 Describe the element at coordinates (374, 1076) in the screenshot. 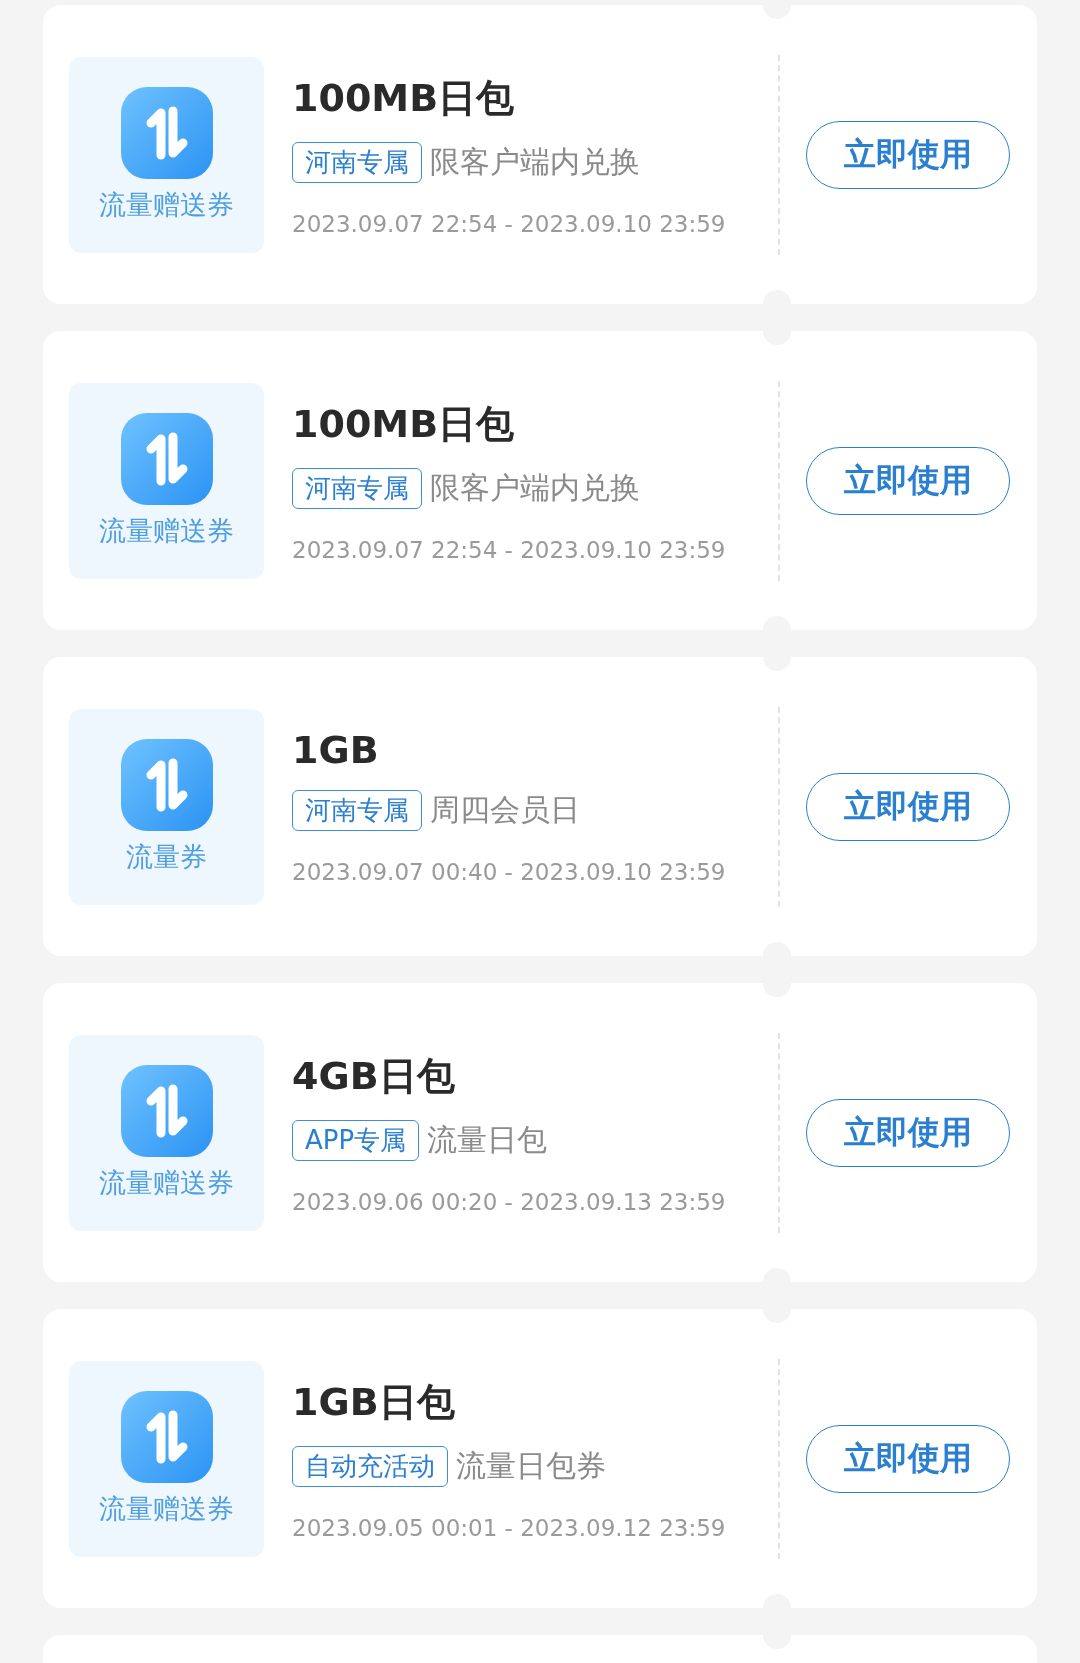

I see `coupon-title: 4GB日包` at that location.